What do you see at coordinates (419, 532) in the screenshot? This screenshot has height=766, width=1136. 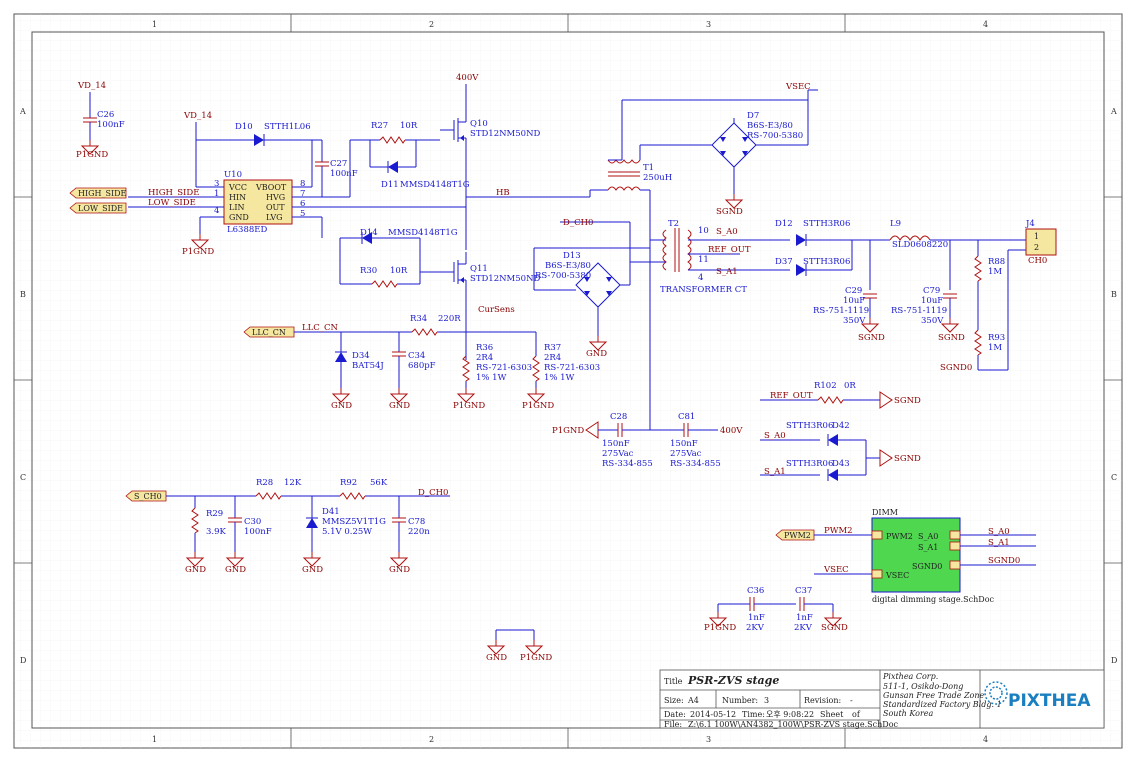 I see `svg-text: 220n` at bounding box center [419, 532].